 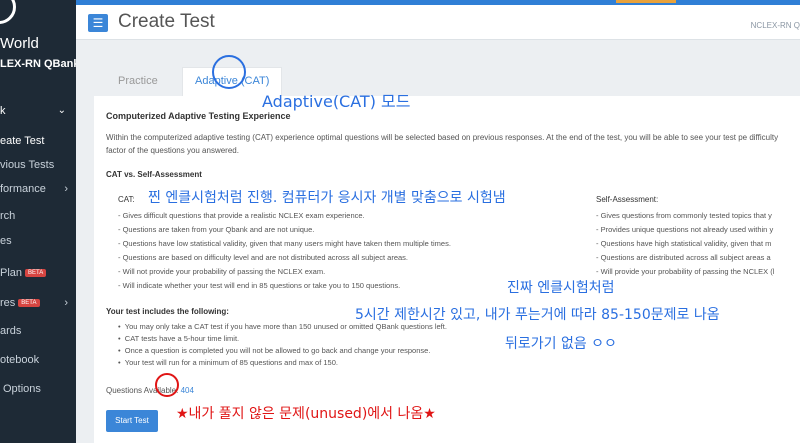 I want to click on includes-title: Your test includes the following:, so click(x=167, y=311).